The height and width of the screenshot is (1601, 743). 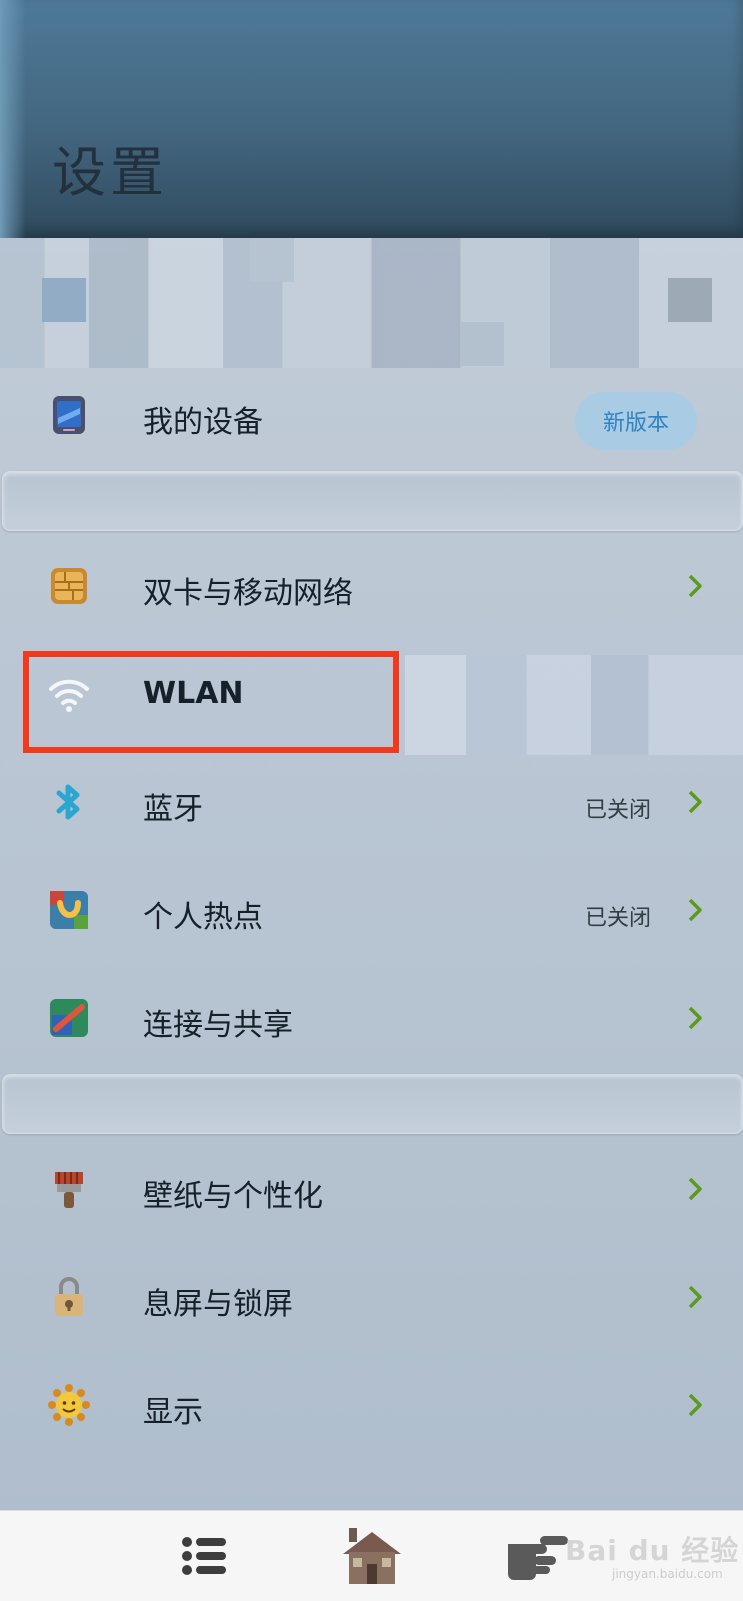 I want to click on settings-item-hotspot: 个人热点 已关闭, so click(x=371, y=910).